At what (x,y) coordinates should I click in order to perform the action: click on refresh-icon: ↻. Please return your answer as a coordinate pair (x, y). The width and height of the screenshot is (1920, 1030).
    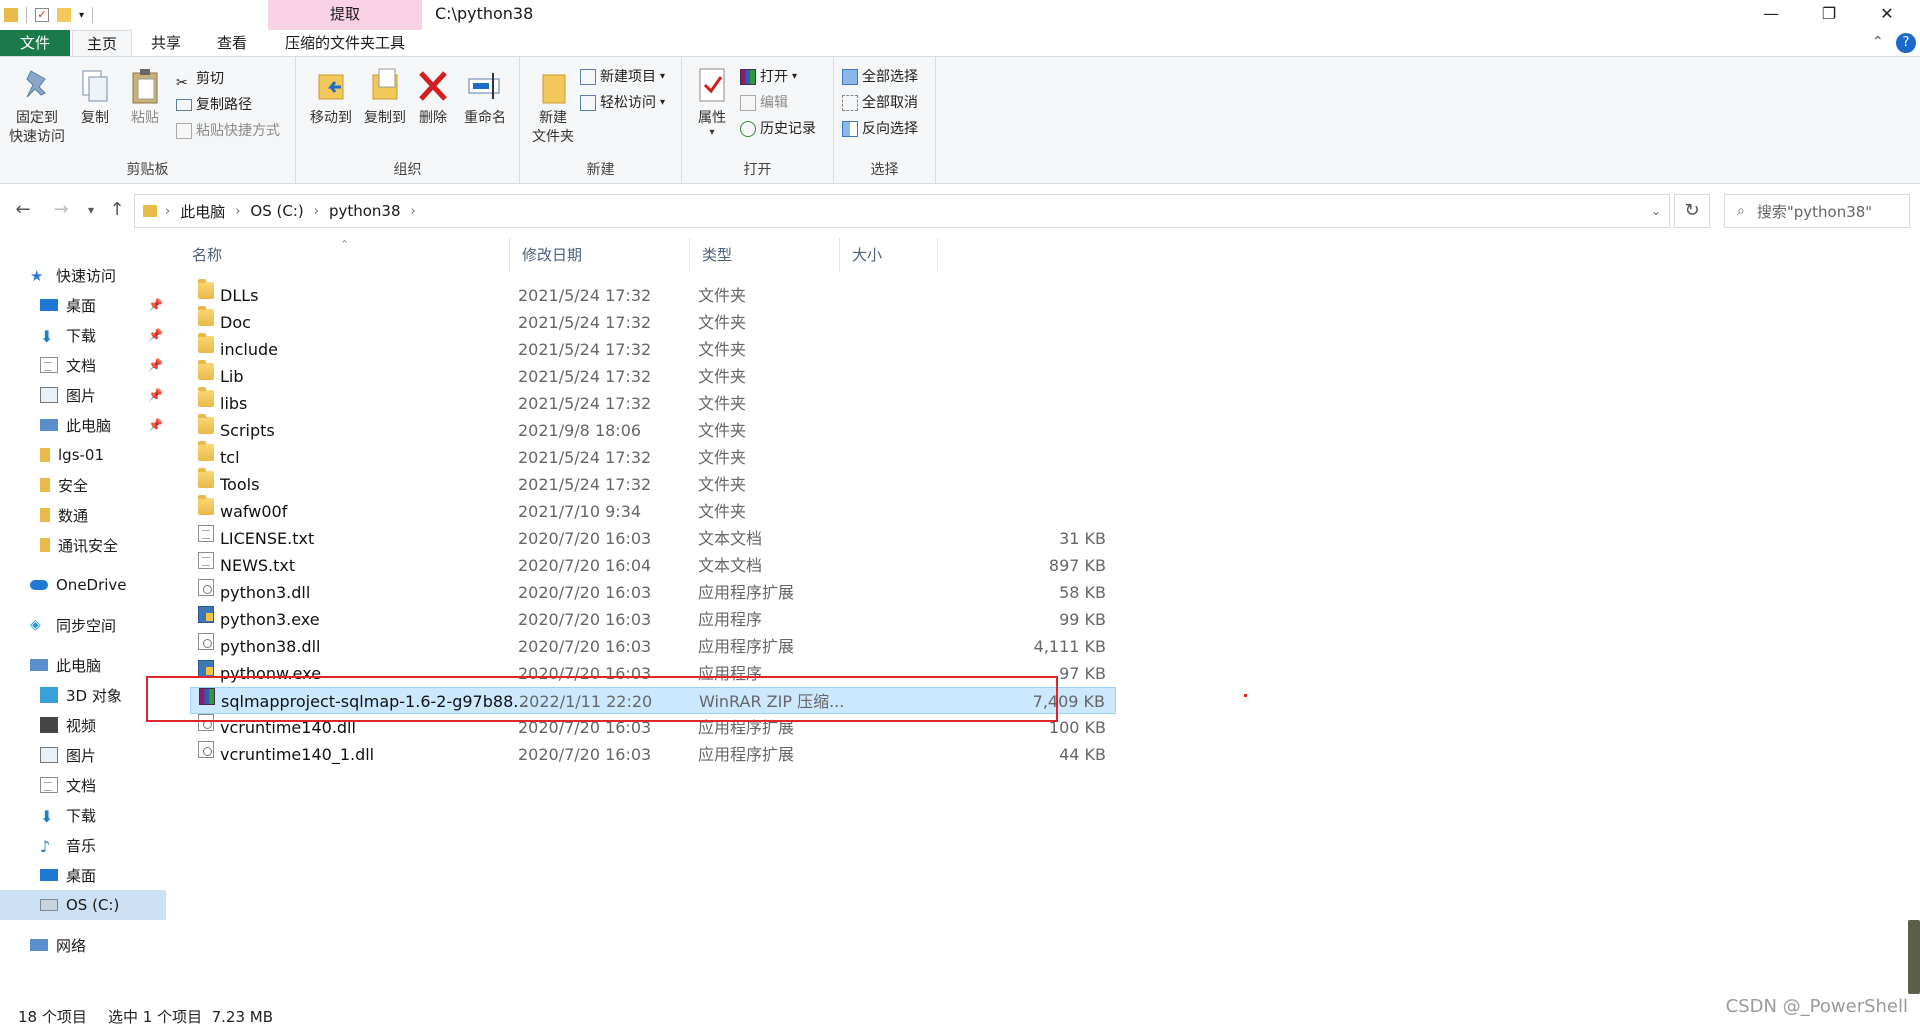
    Looking at the image, I should click on (1692, 211).